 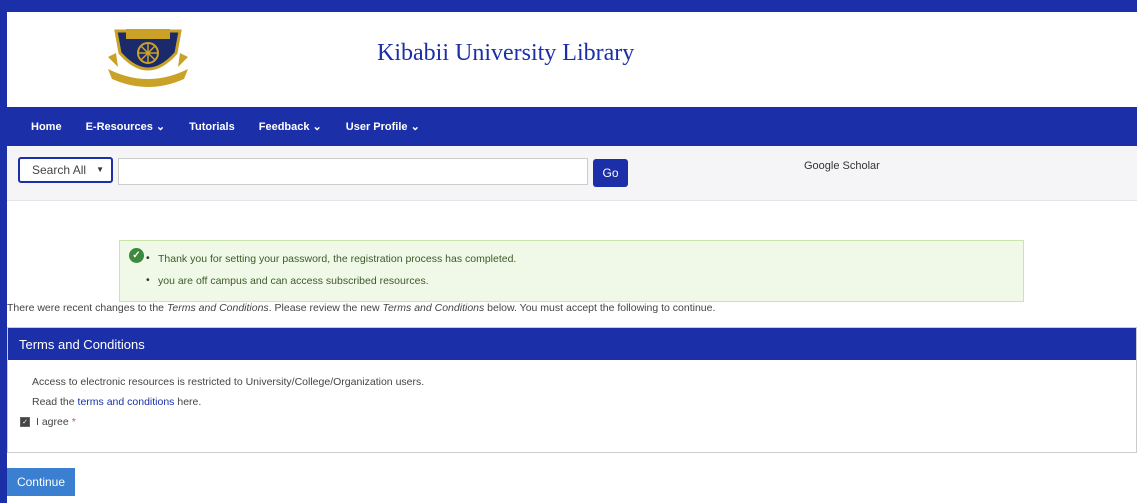 What do you see at coordinates (52, 422) in the screenshot?
I see `agree-label: I agree` at bounding box center [52, 422].